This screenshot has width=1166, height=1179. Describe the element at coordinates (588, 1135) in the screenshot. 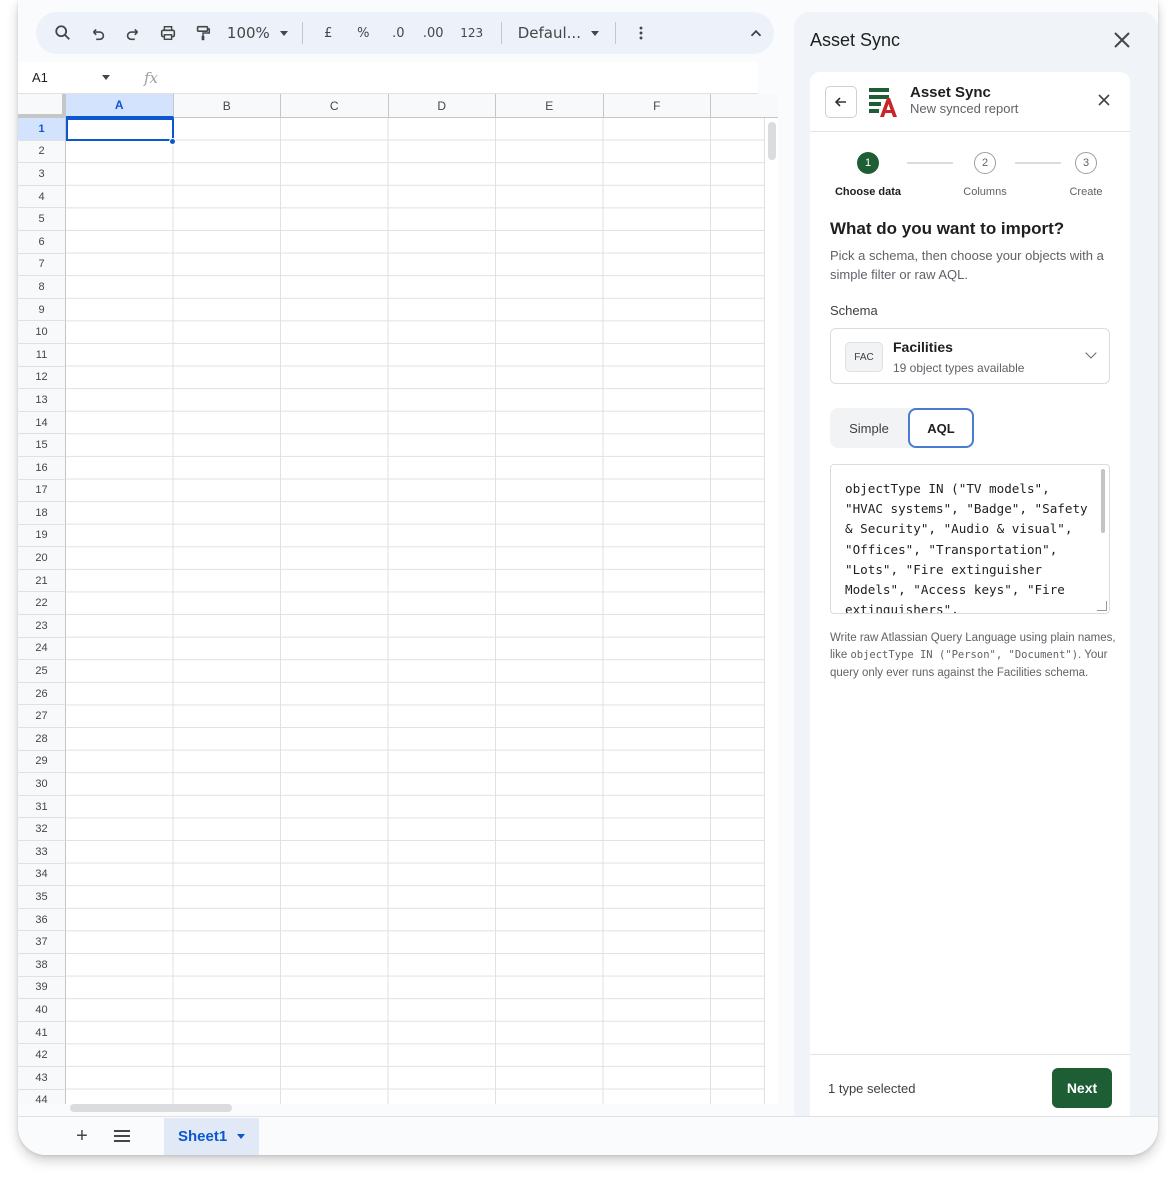

I see `sheet-bar: + Sheet1` at that location.